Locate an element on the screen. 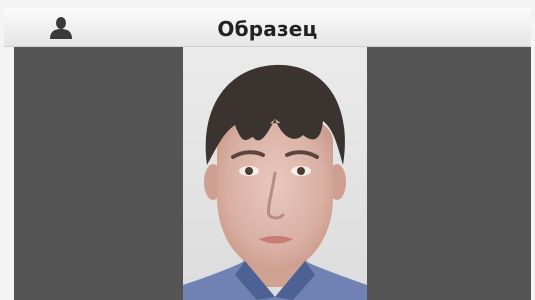 This screenshot has height=300, width=535. panel-header: Образец is located at coordinates (267, 27).